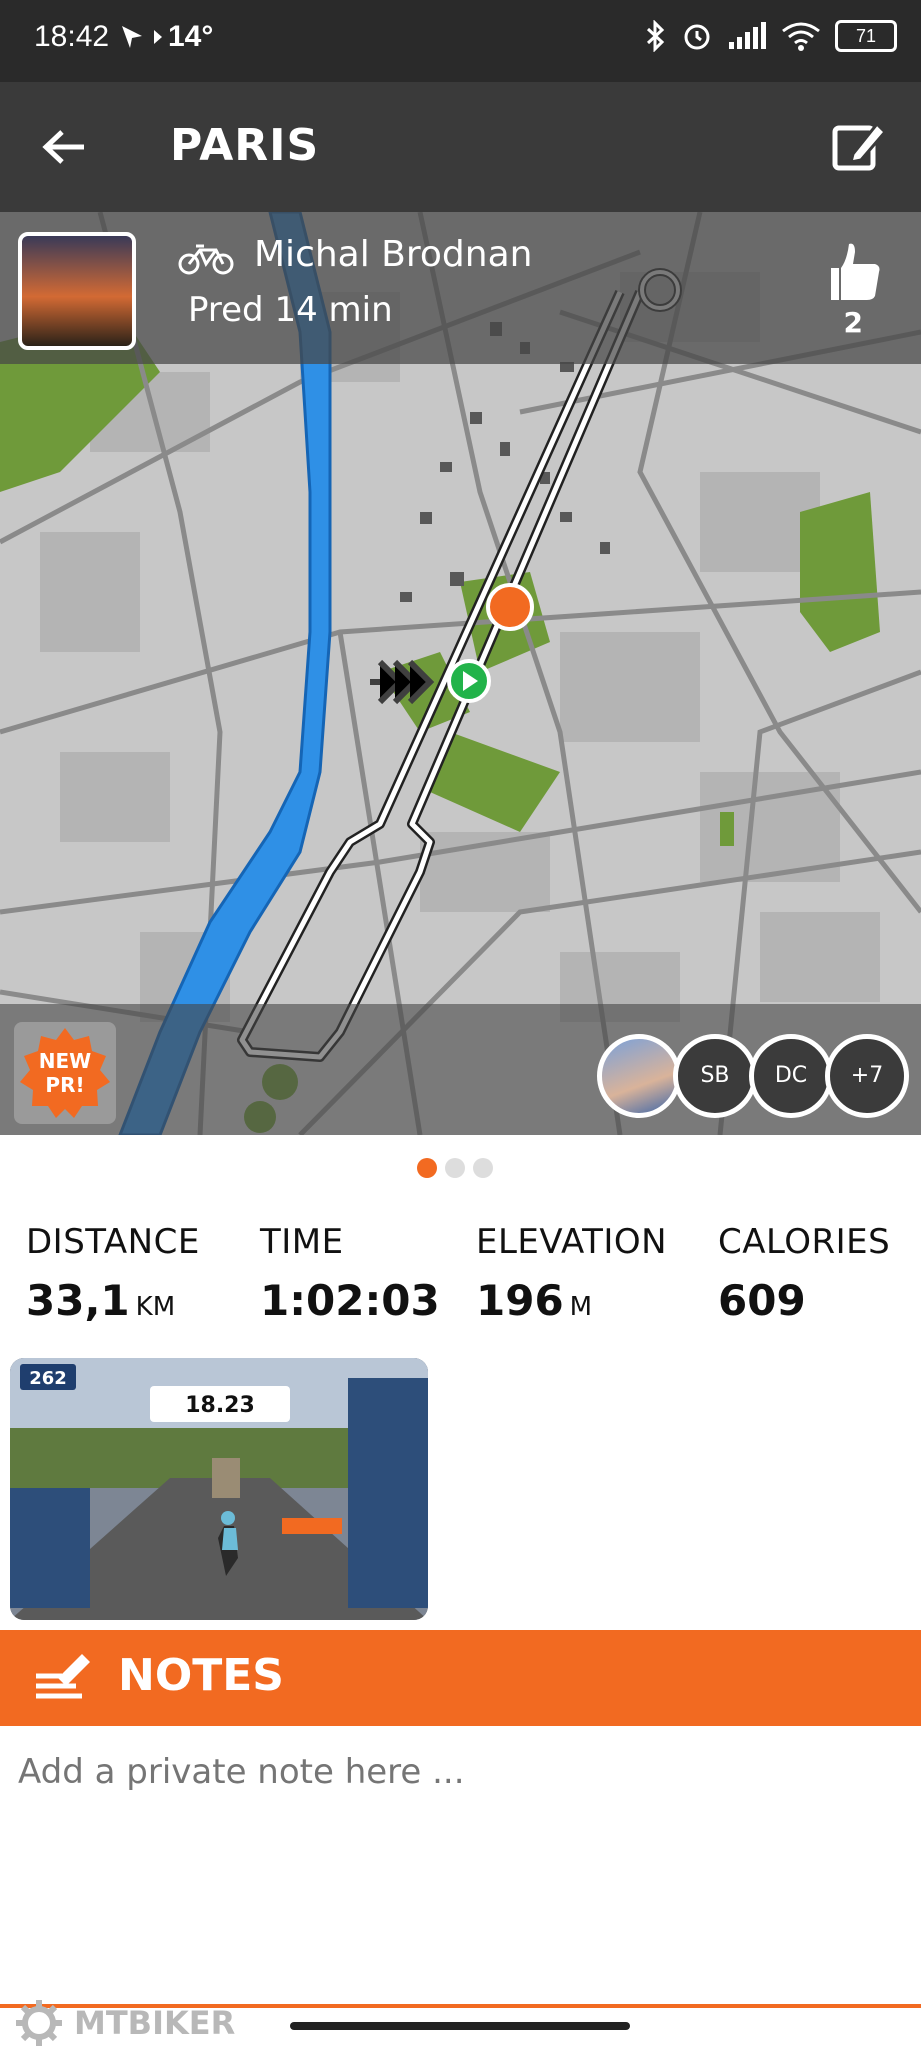 The height and width of the screenshot is (2048, 921). What do you see at coordinates (866, 36) in the screenshot?
I see `battery-icon: 71` at bounding box center [866, 36].